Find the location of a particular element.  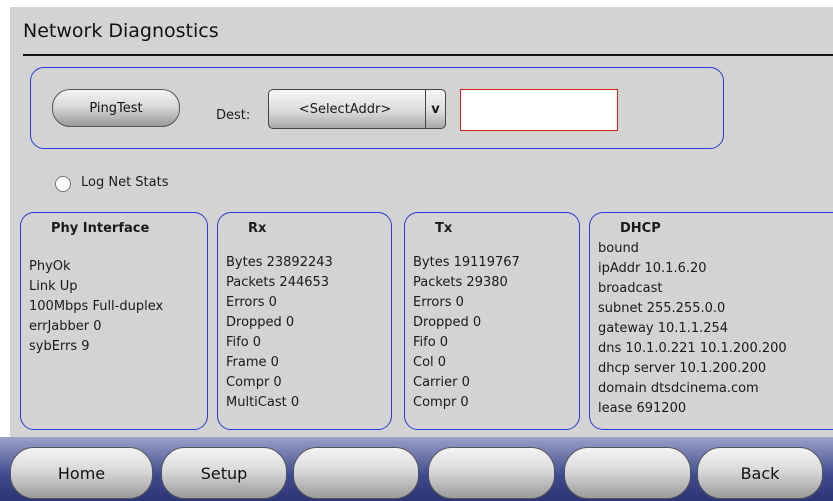

log-net-stats-radio is located at coordinates (63, 184).